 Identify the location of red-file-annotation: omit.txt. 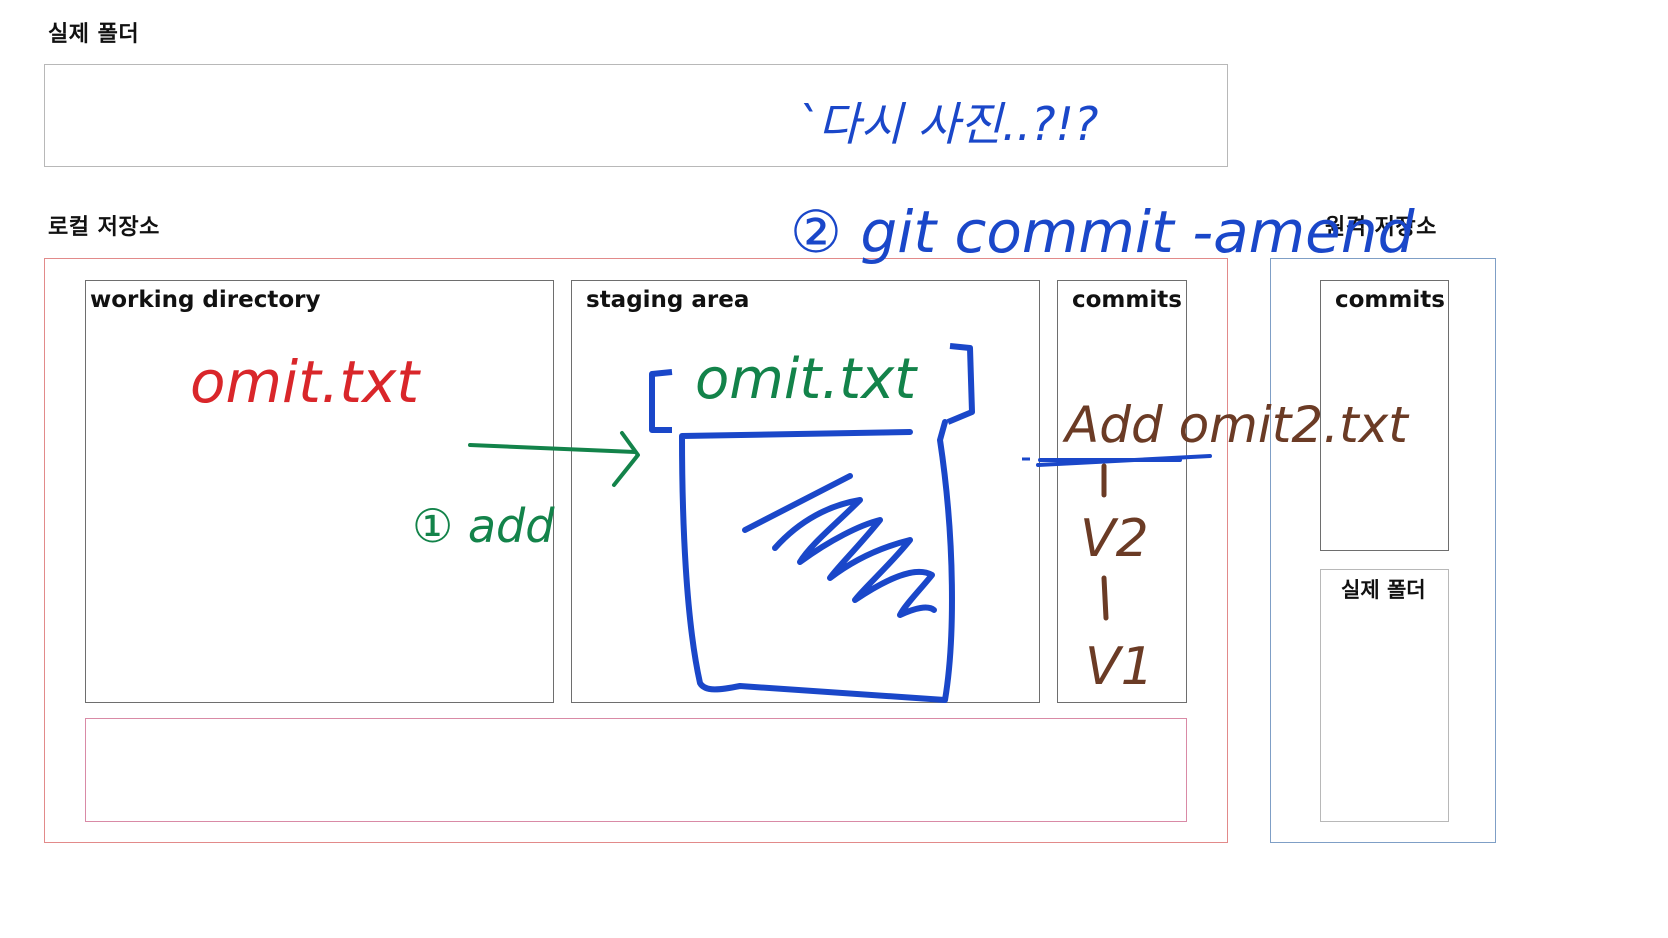
(305, 382).